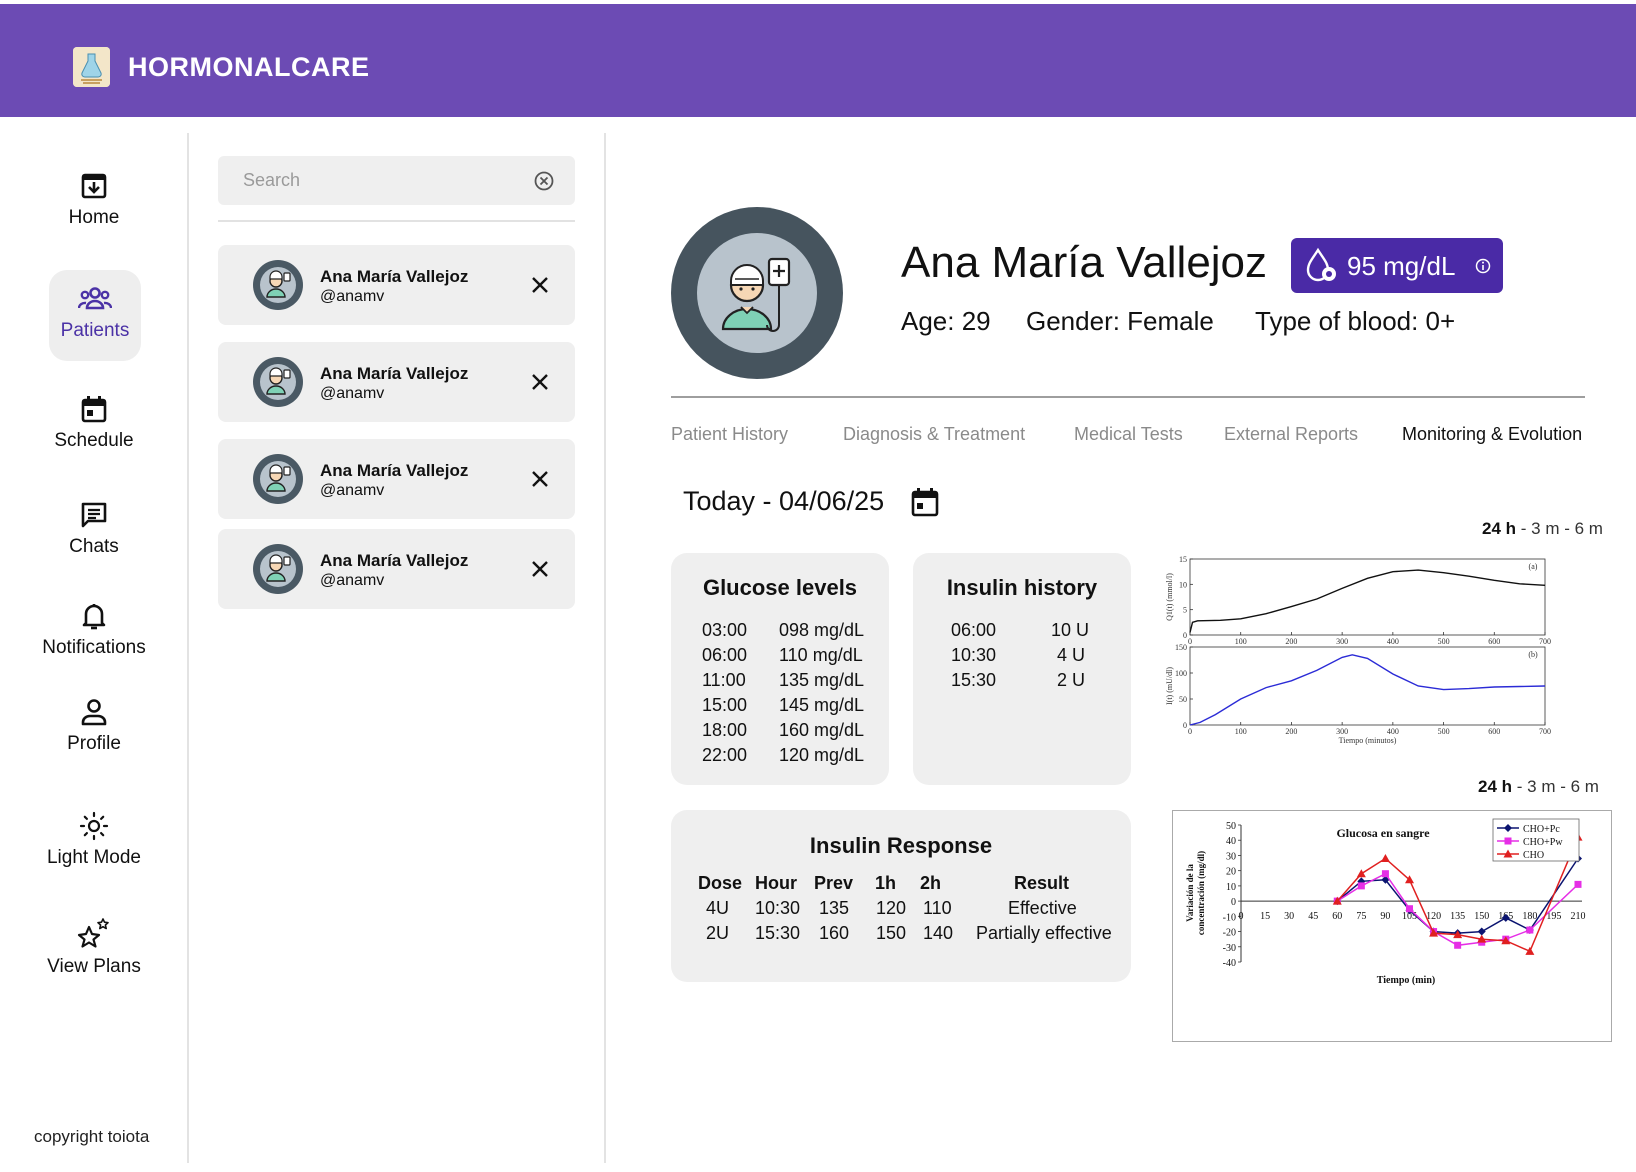 The height and width of the screenshot is (1172, 1636). What do you see at coordinates (974, 680) in the screenshot?
I see `insulin-time: 15:30` at bounding box center [974, 680].